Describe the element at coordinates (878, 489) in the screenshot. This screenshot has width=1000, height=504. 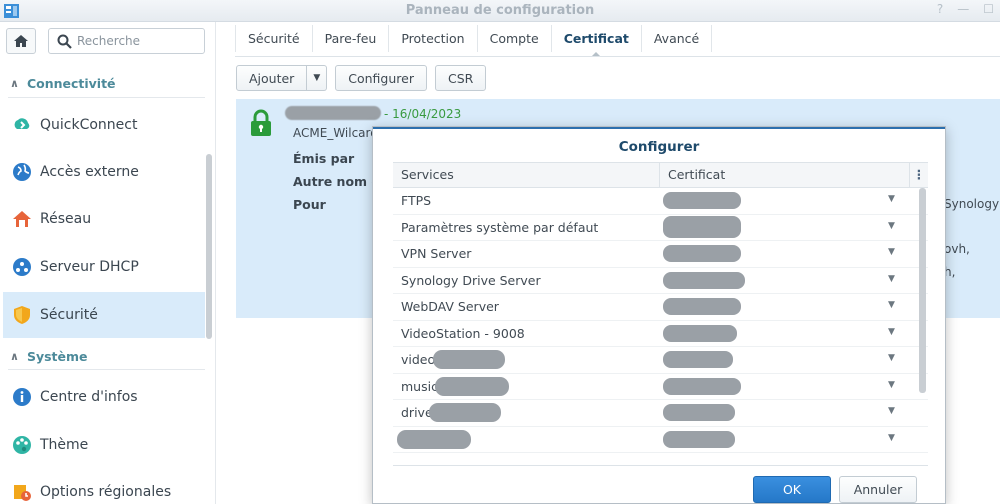
I see `cancel-button: Annuler` at that location.